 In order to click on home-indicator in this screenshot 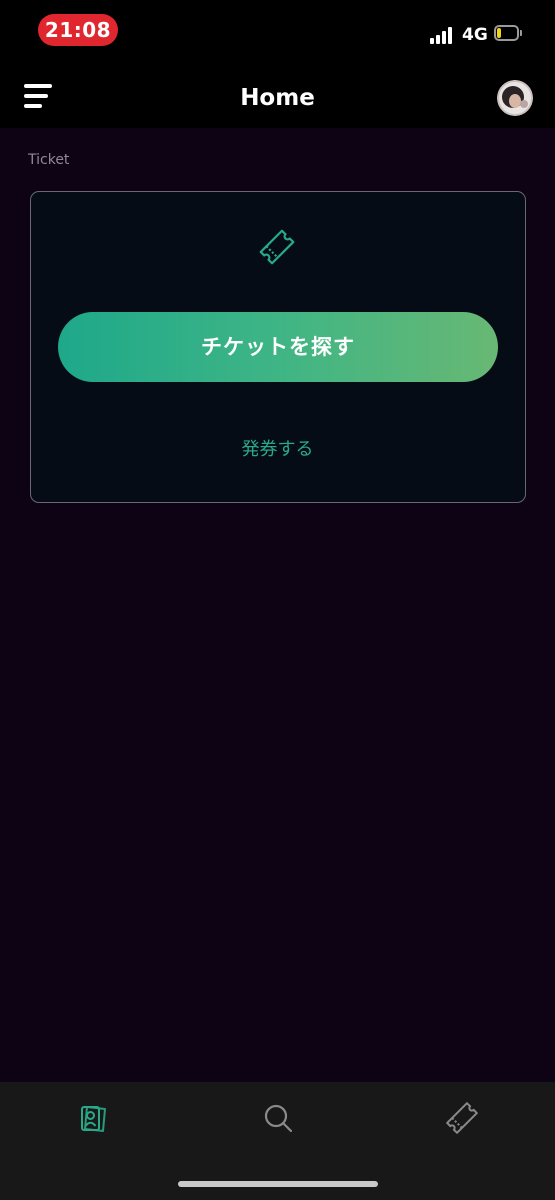, I will do `click(278, 1184)`.